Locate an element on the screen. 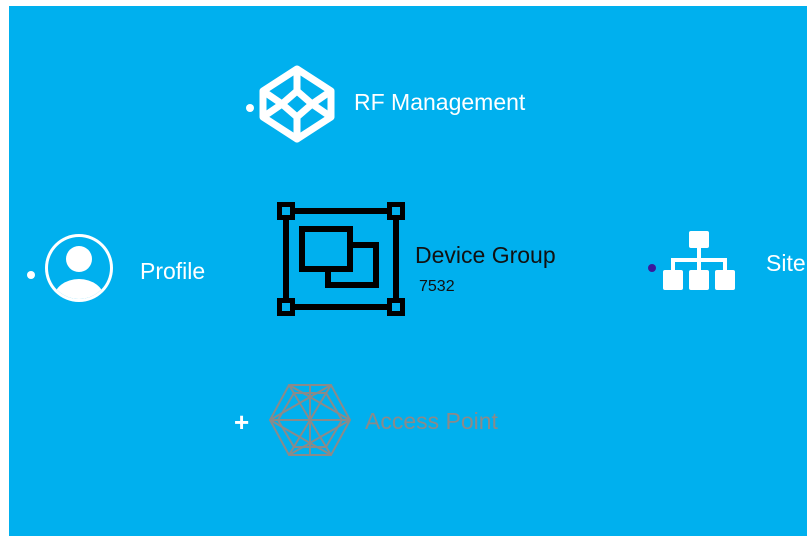 The image size is (807, 541). user-circle-icon is located at coordinates (79, 268).